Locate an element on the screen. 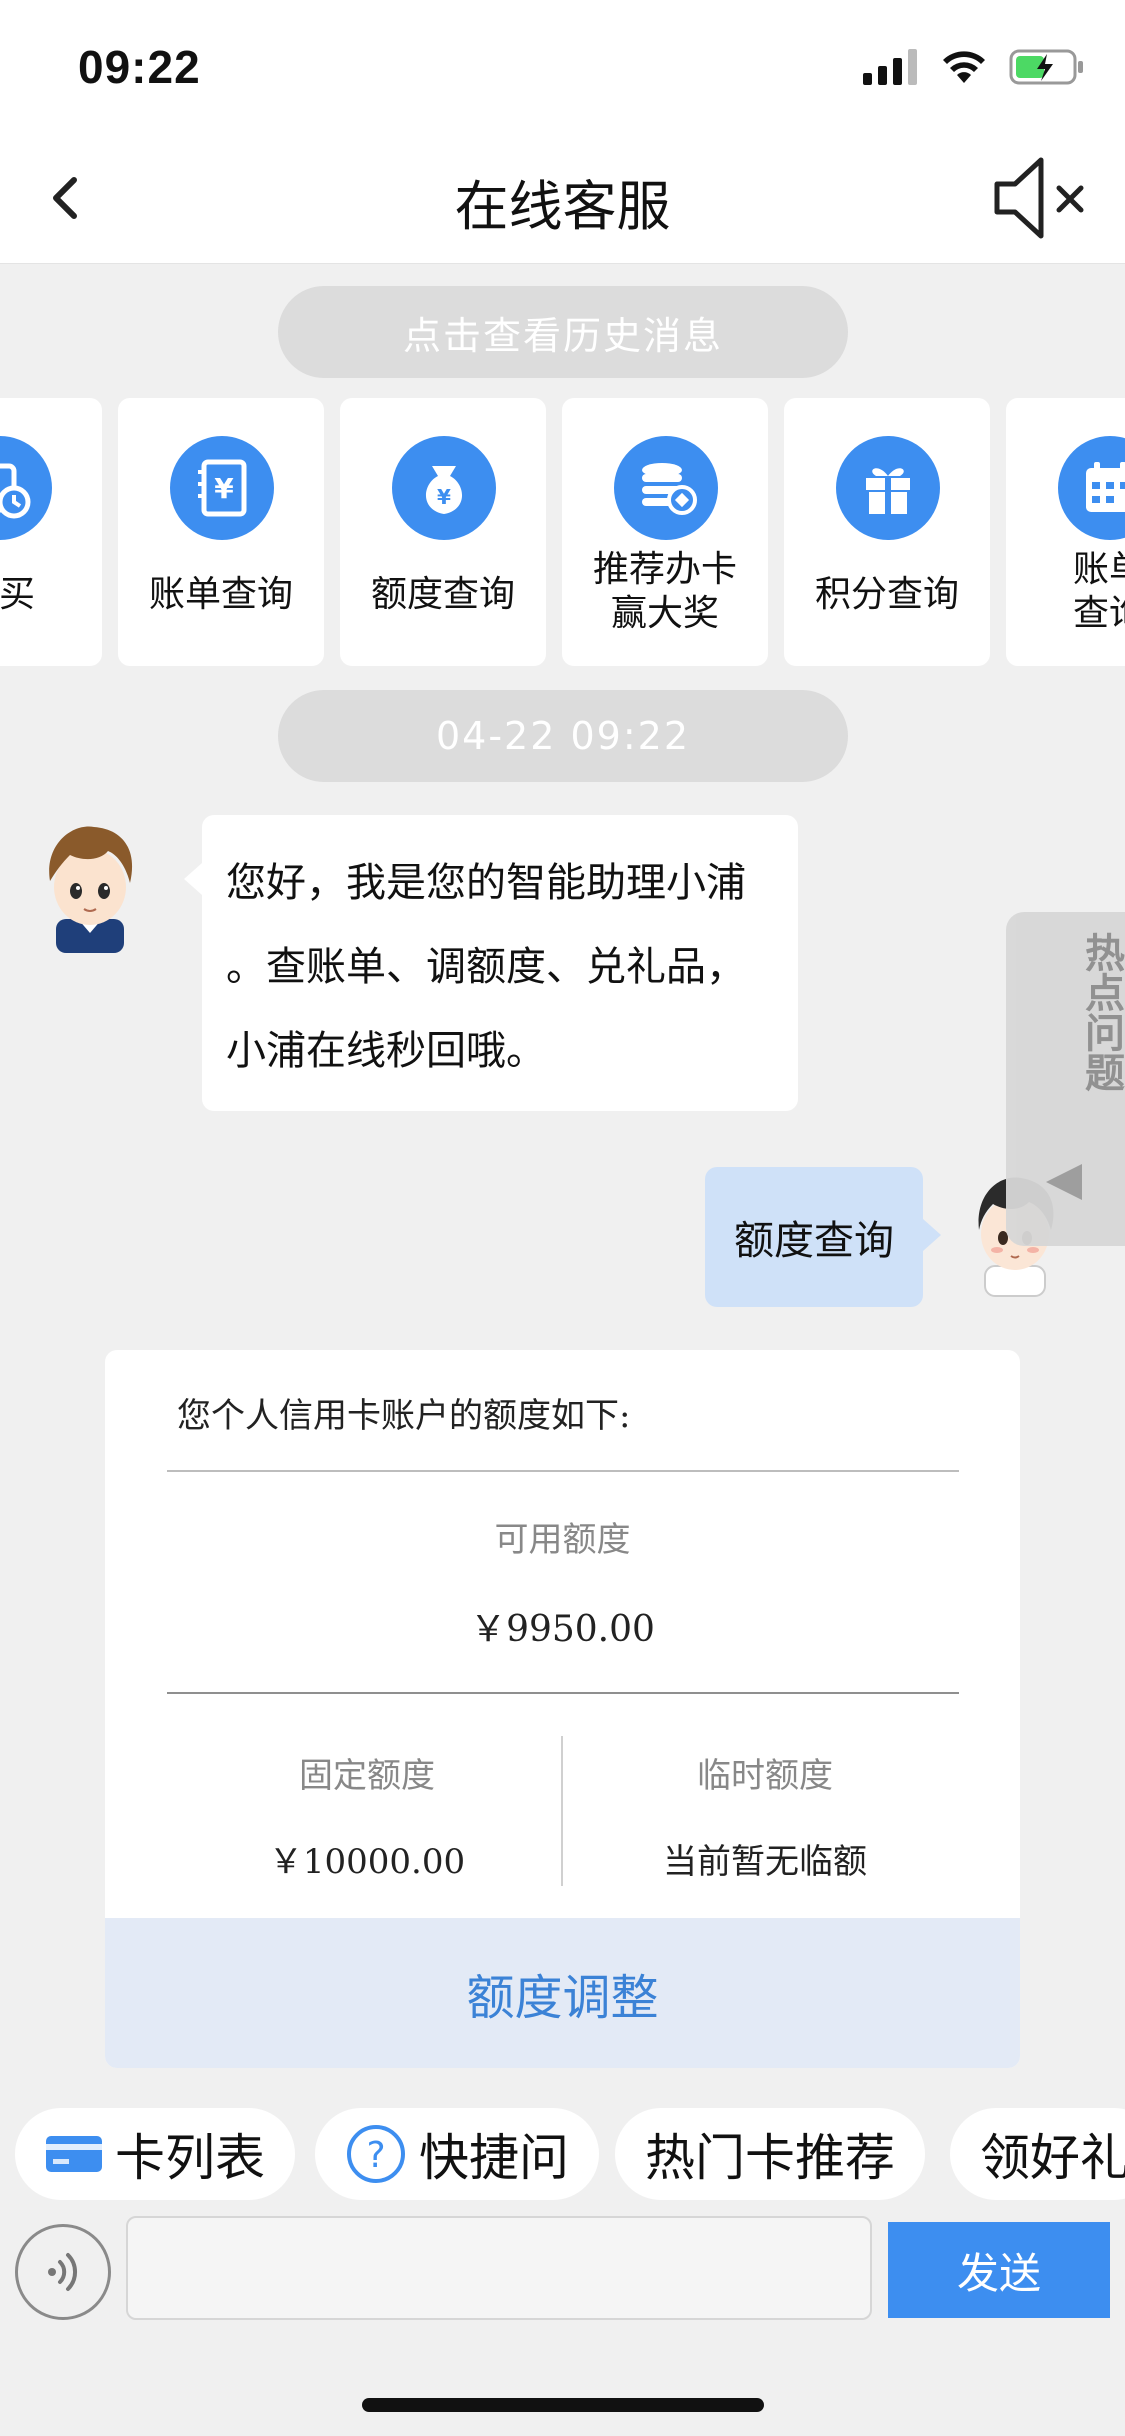 The height and width of the screenshot is (2436, 1125). triangle-left-icon is located at coordinates (1064, 1182).